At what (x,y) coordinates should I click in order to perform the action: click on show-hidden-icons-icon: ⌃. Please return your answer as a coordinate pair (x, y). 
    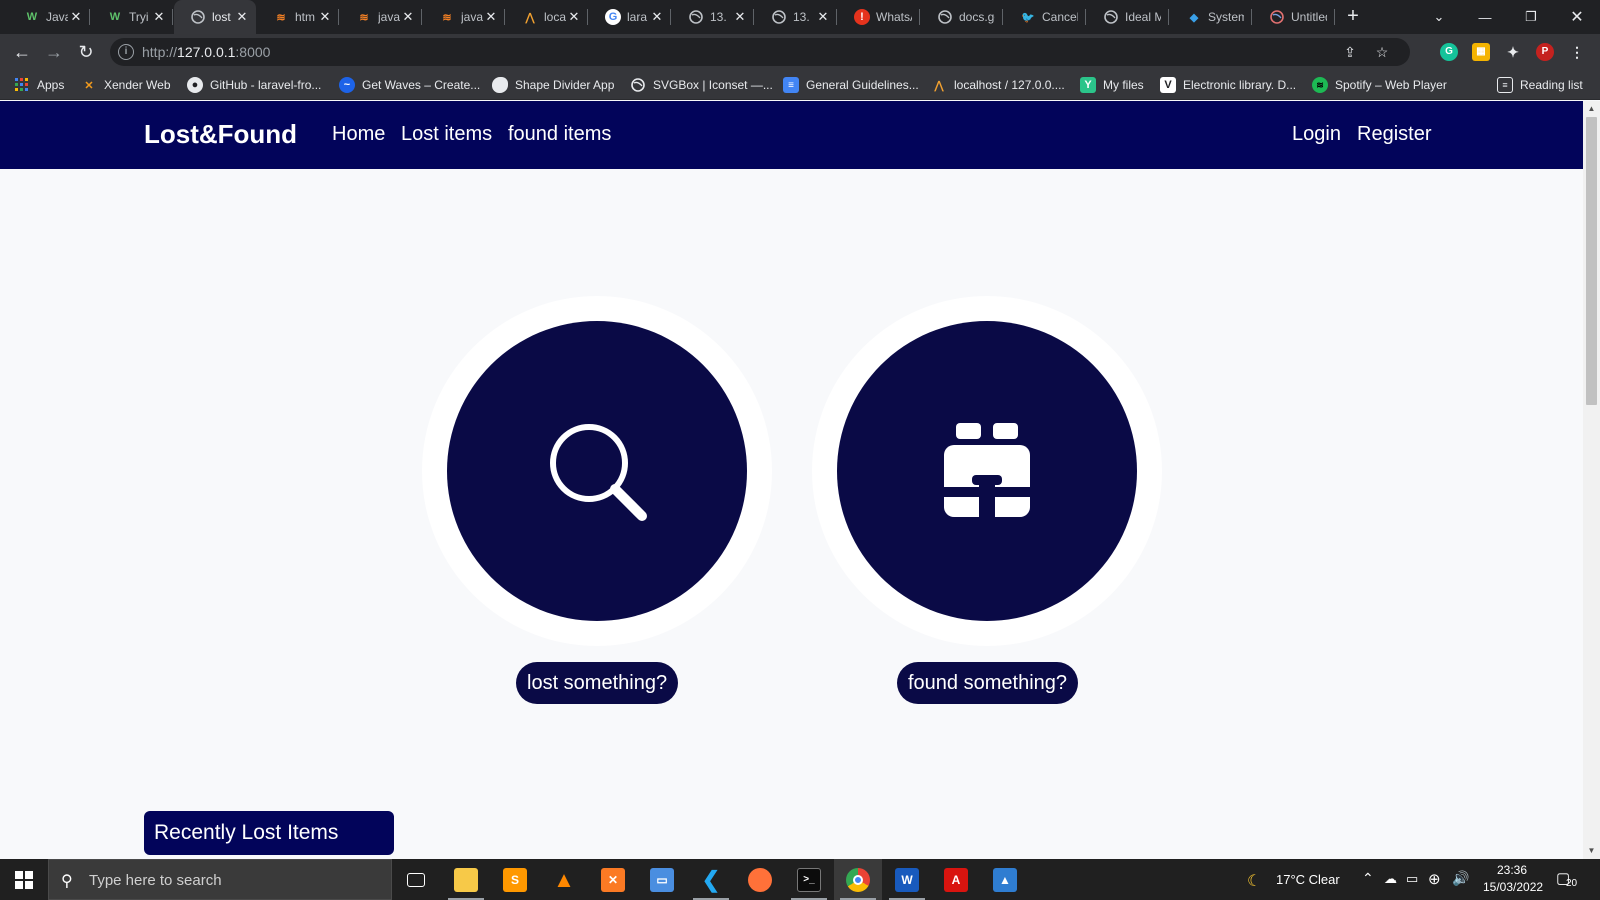
    Looking at the image, I should click on (1368, 878).